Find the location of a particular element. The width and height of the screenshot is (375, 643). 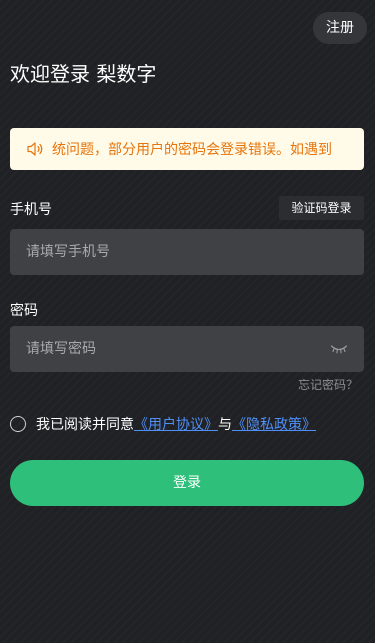

user-agreement-link: 《用户协议》 is located at coordinates (176, 424).